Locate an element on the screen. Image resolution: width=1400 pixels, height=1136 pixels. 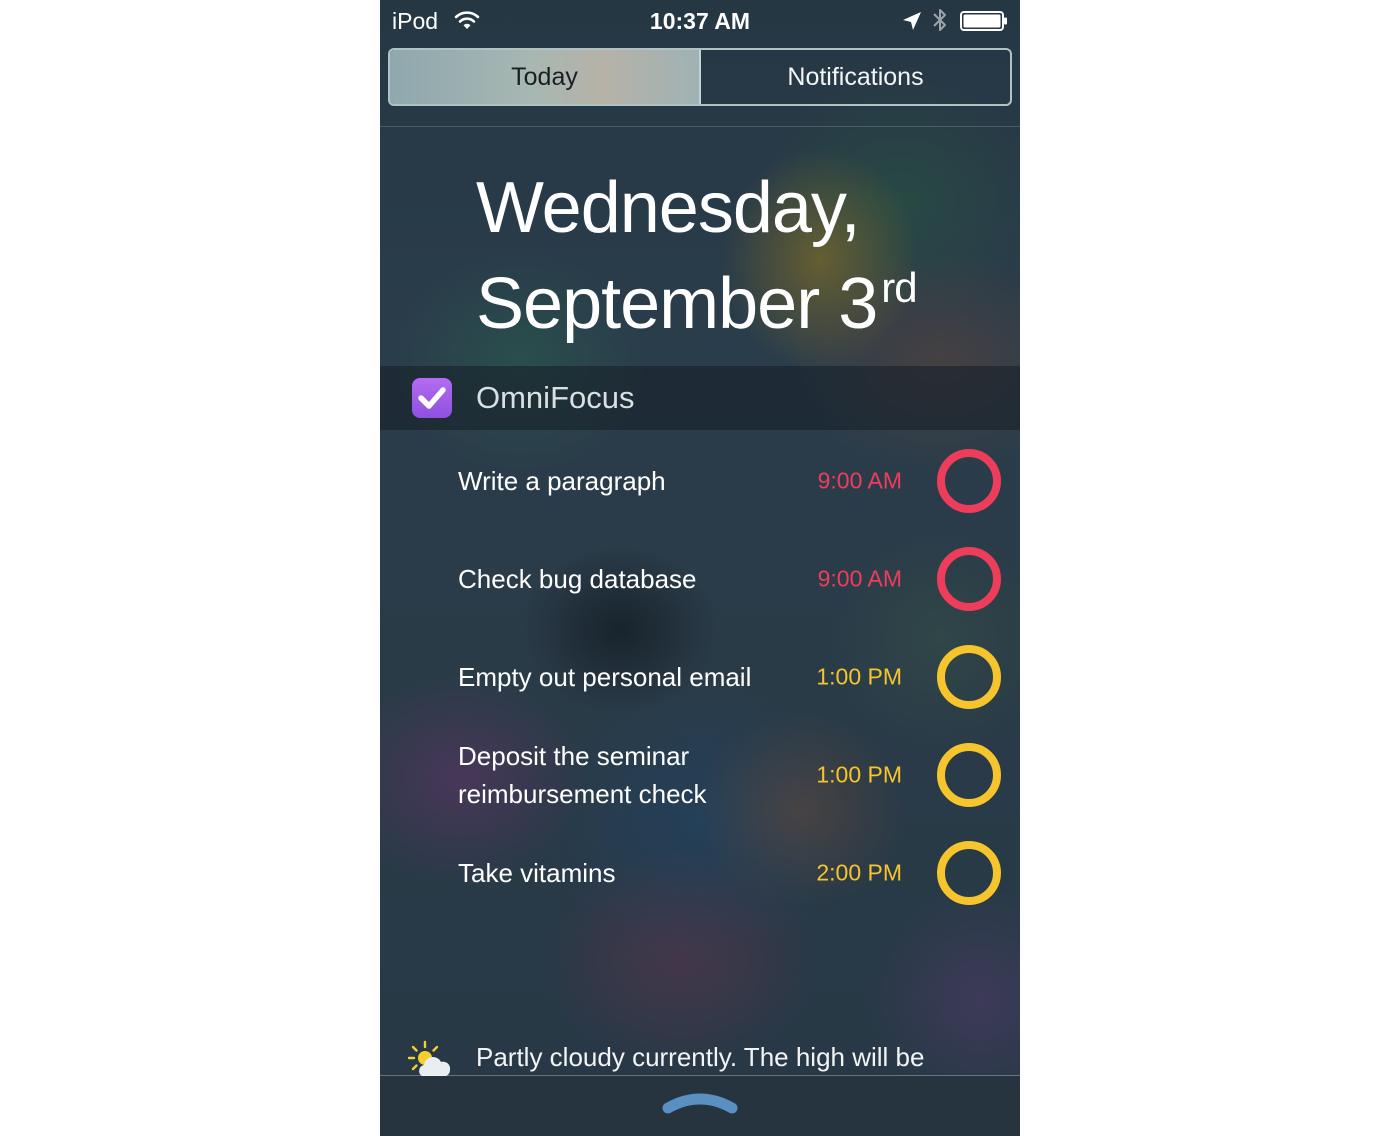
date-heading: Wednesday, September 3rd is located at coordinates (697, 256).